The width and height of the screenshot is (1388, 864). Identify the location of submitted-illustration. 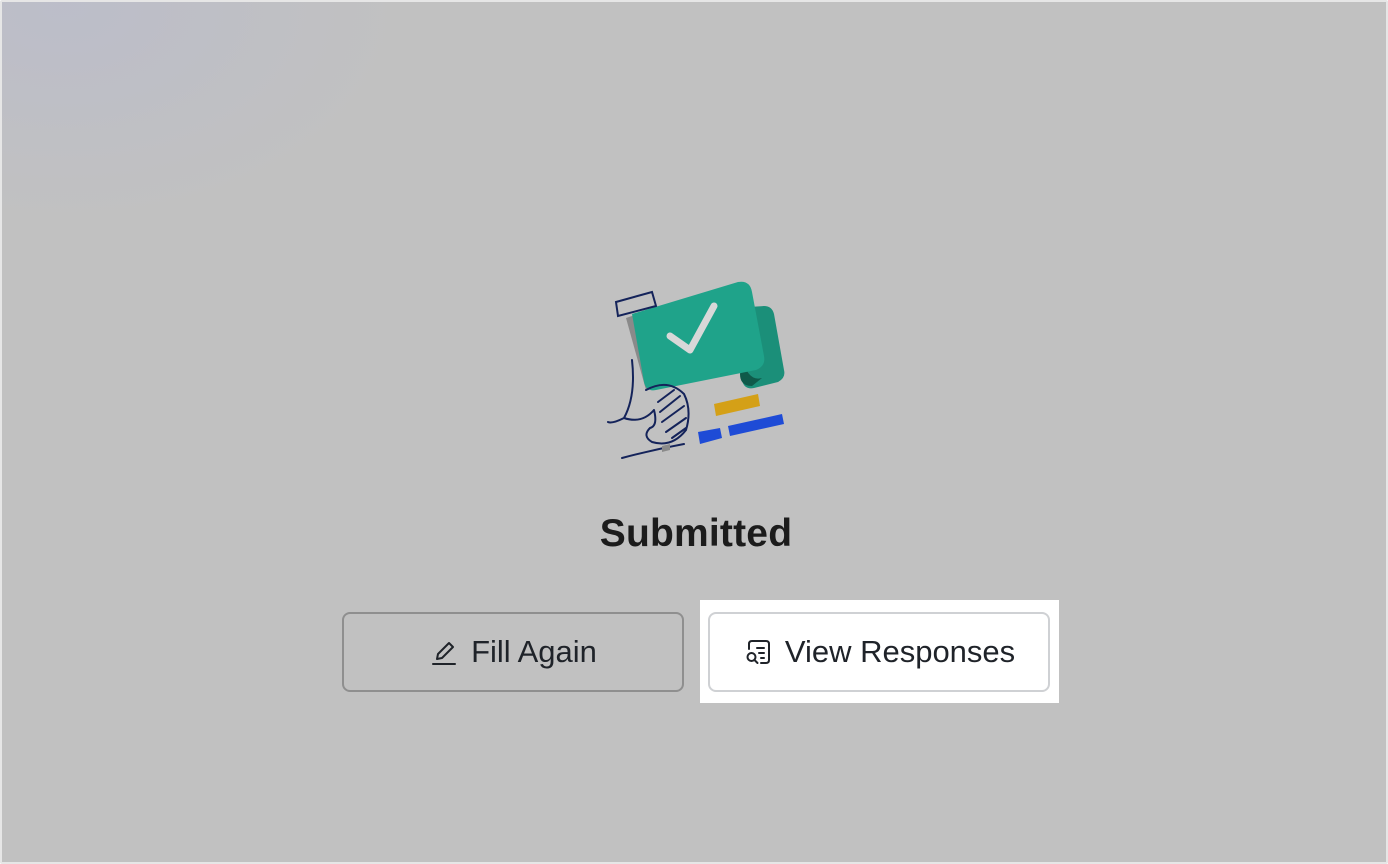
(696, 372).